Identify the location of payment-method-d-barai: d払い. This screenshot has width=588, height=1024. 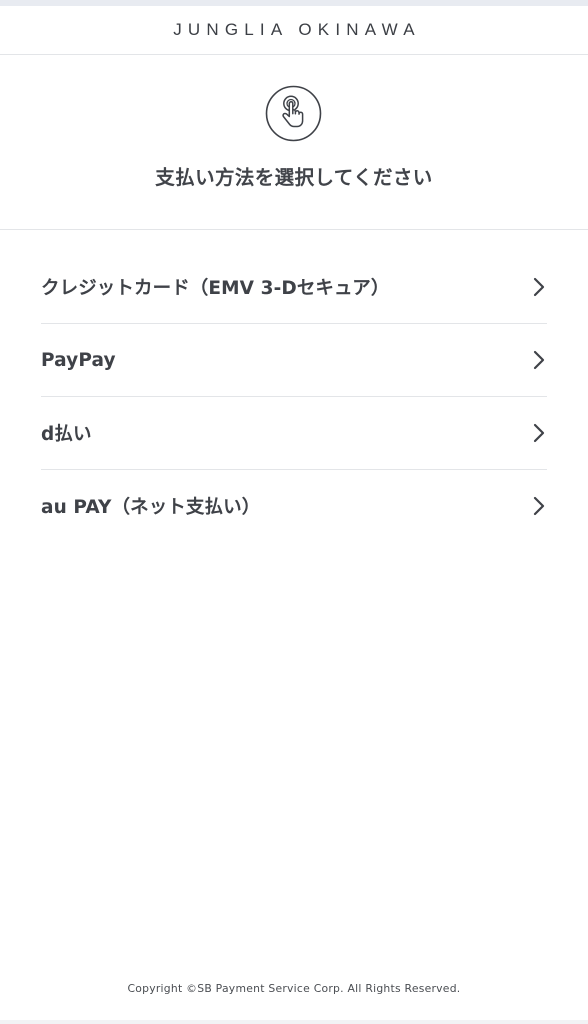
(294, 433).